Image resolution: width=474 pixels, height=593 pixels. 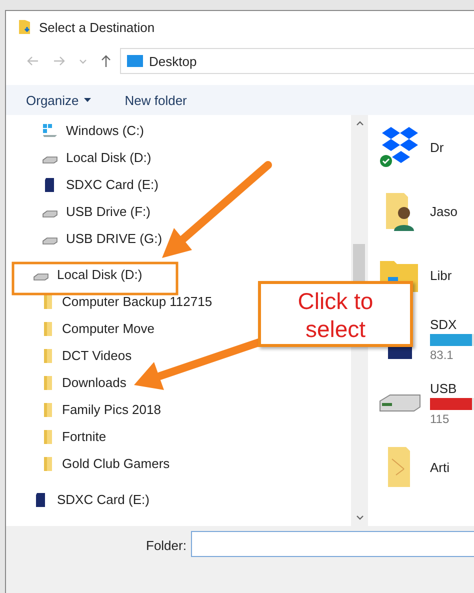 What do you see at coordinates (440, 419) in the screenshot?
I see `free-space-text: 115` at bounding box center [440, 419].